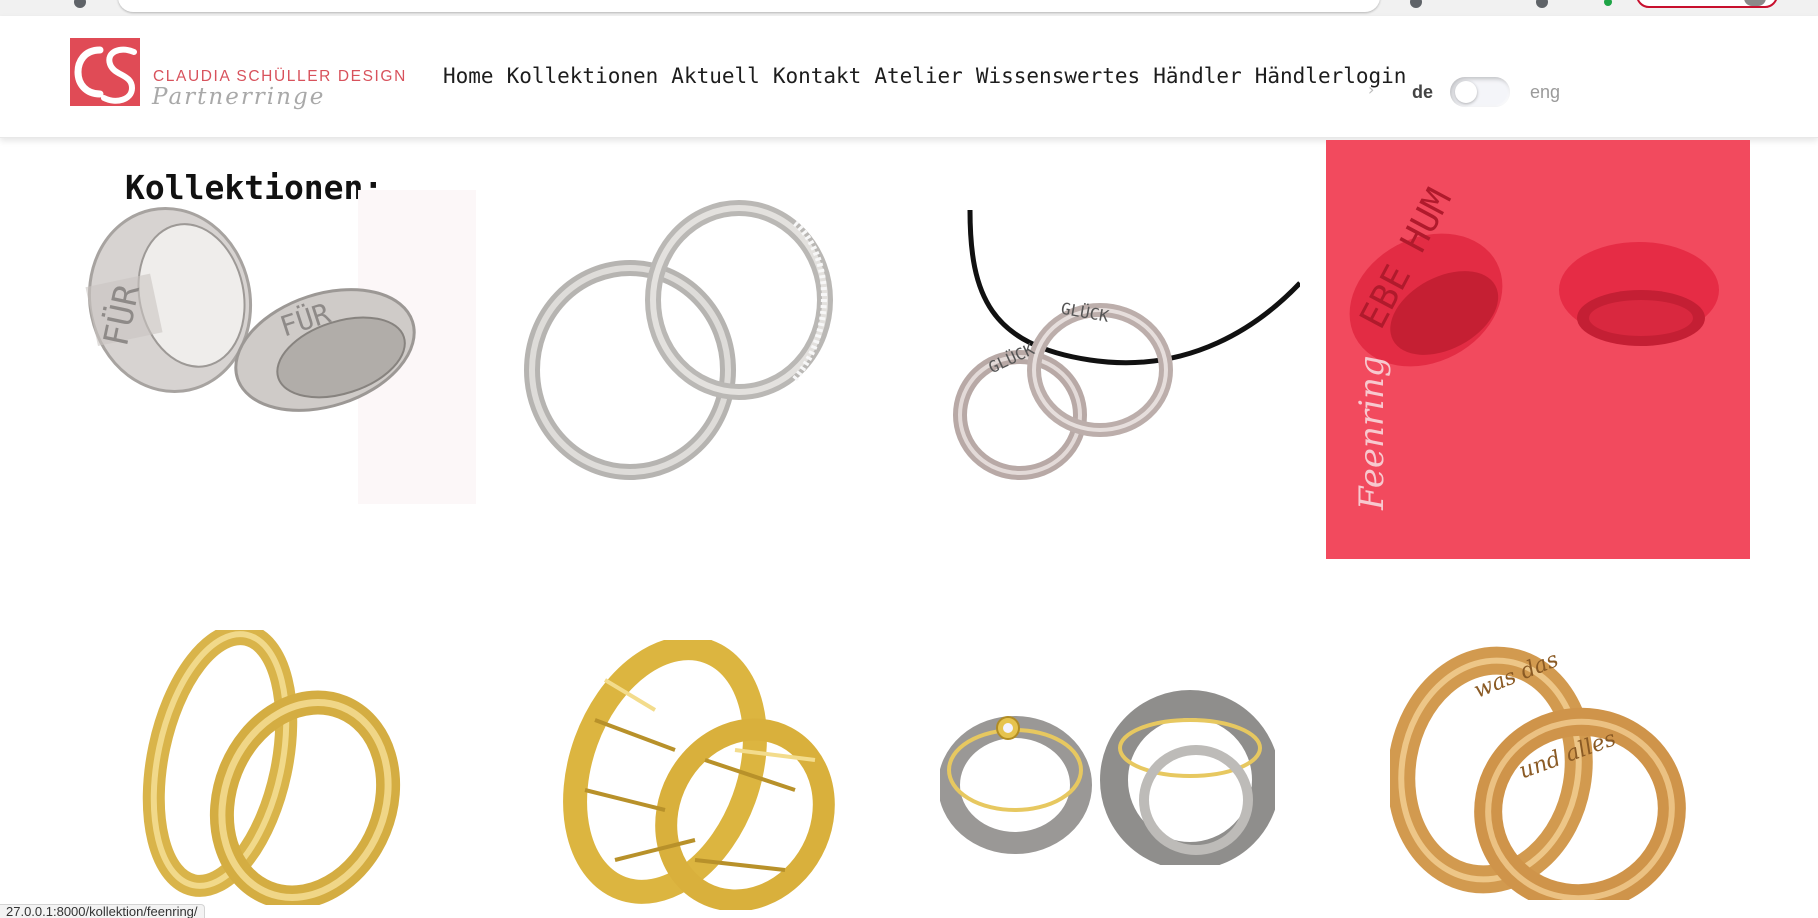 The width and height of the screenshot is (1818, 918). I want to click on lang-eng-label: eng, so click(1545, 92).